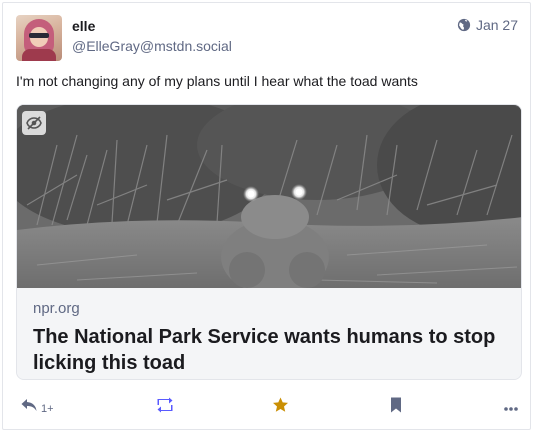 Image resolution: width=533 pixels, height=432 pixels. I want to click on hide-media-button, so click(34, 123).